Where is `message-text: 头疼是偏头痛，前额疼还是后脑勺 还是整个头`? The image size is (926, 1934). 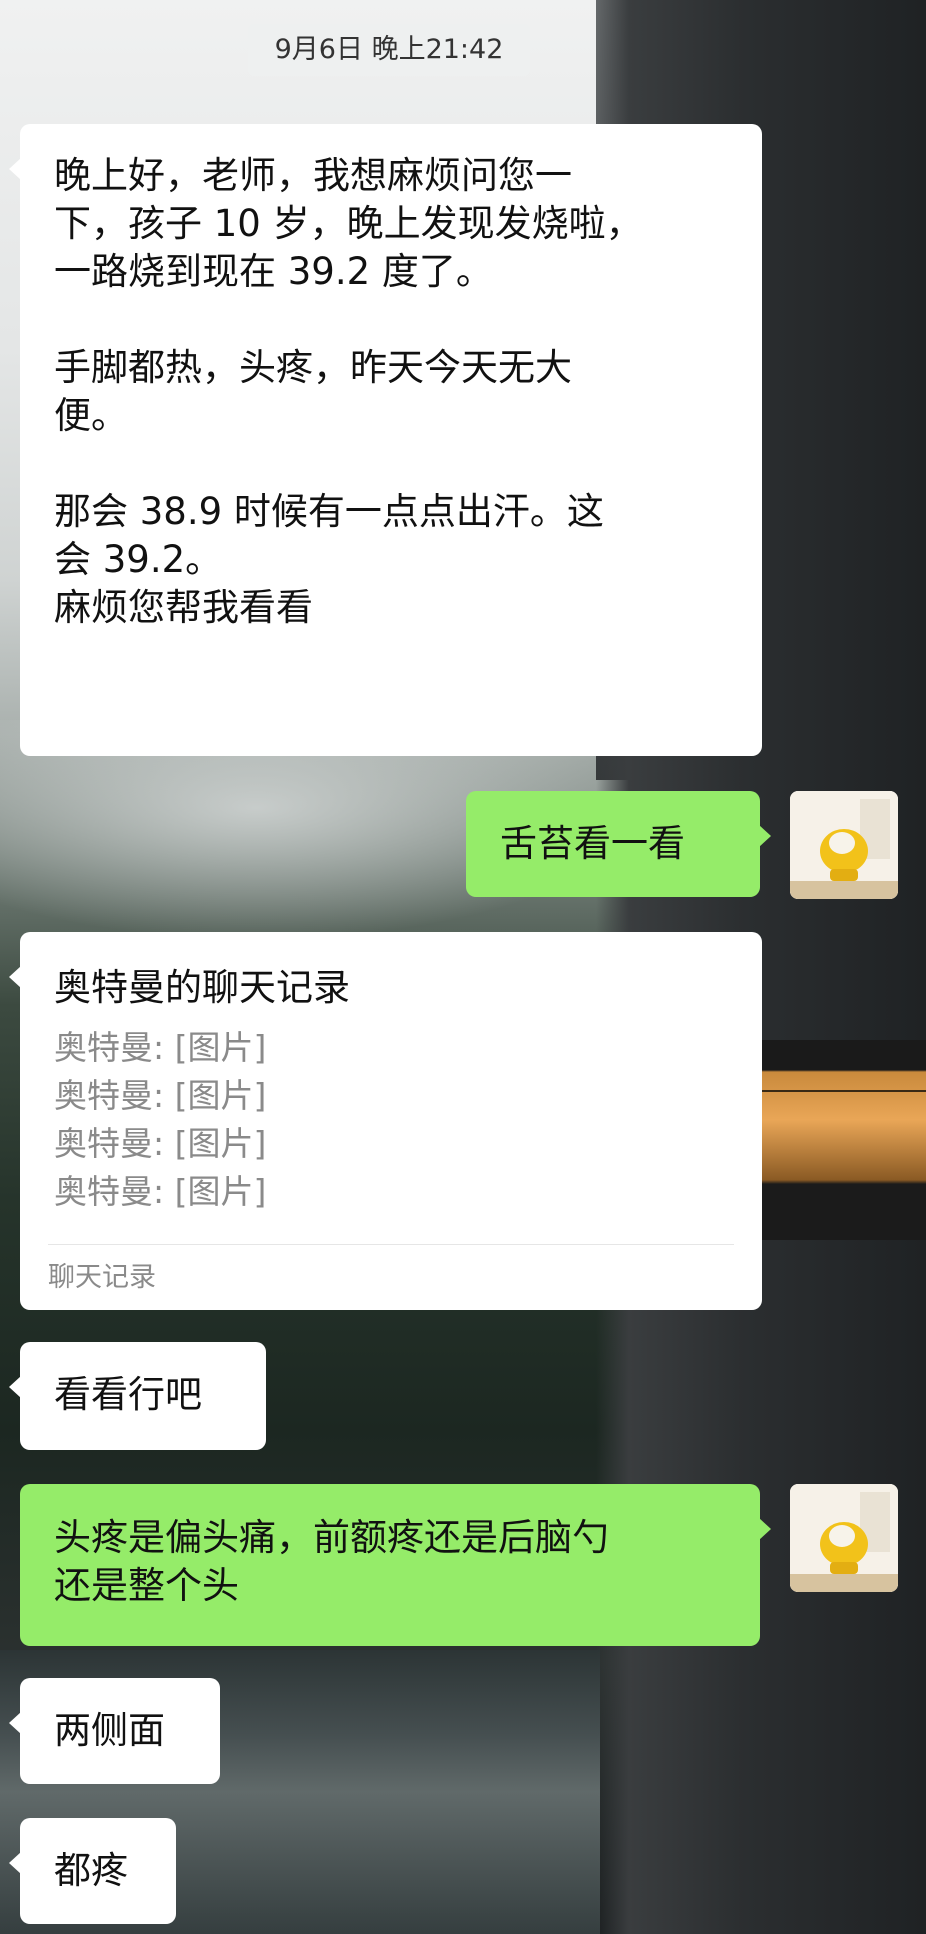
message-text: 头疼是偏头痛，前额疼还是后脑勺 还是整个头 is located at coordinates (331, 1561).